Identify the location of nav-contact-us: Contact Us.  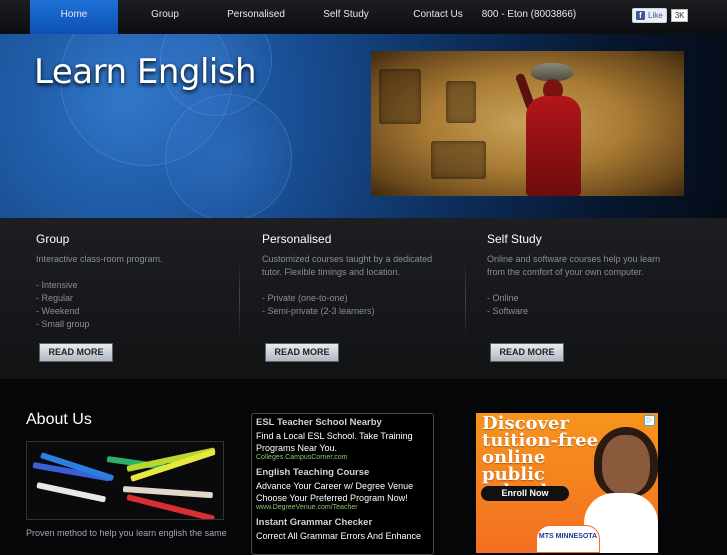
(438, 17).